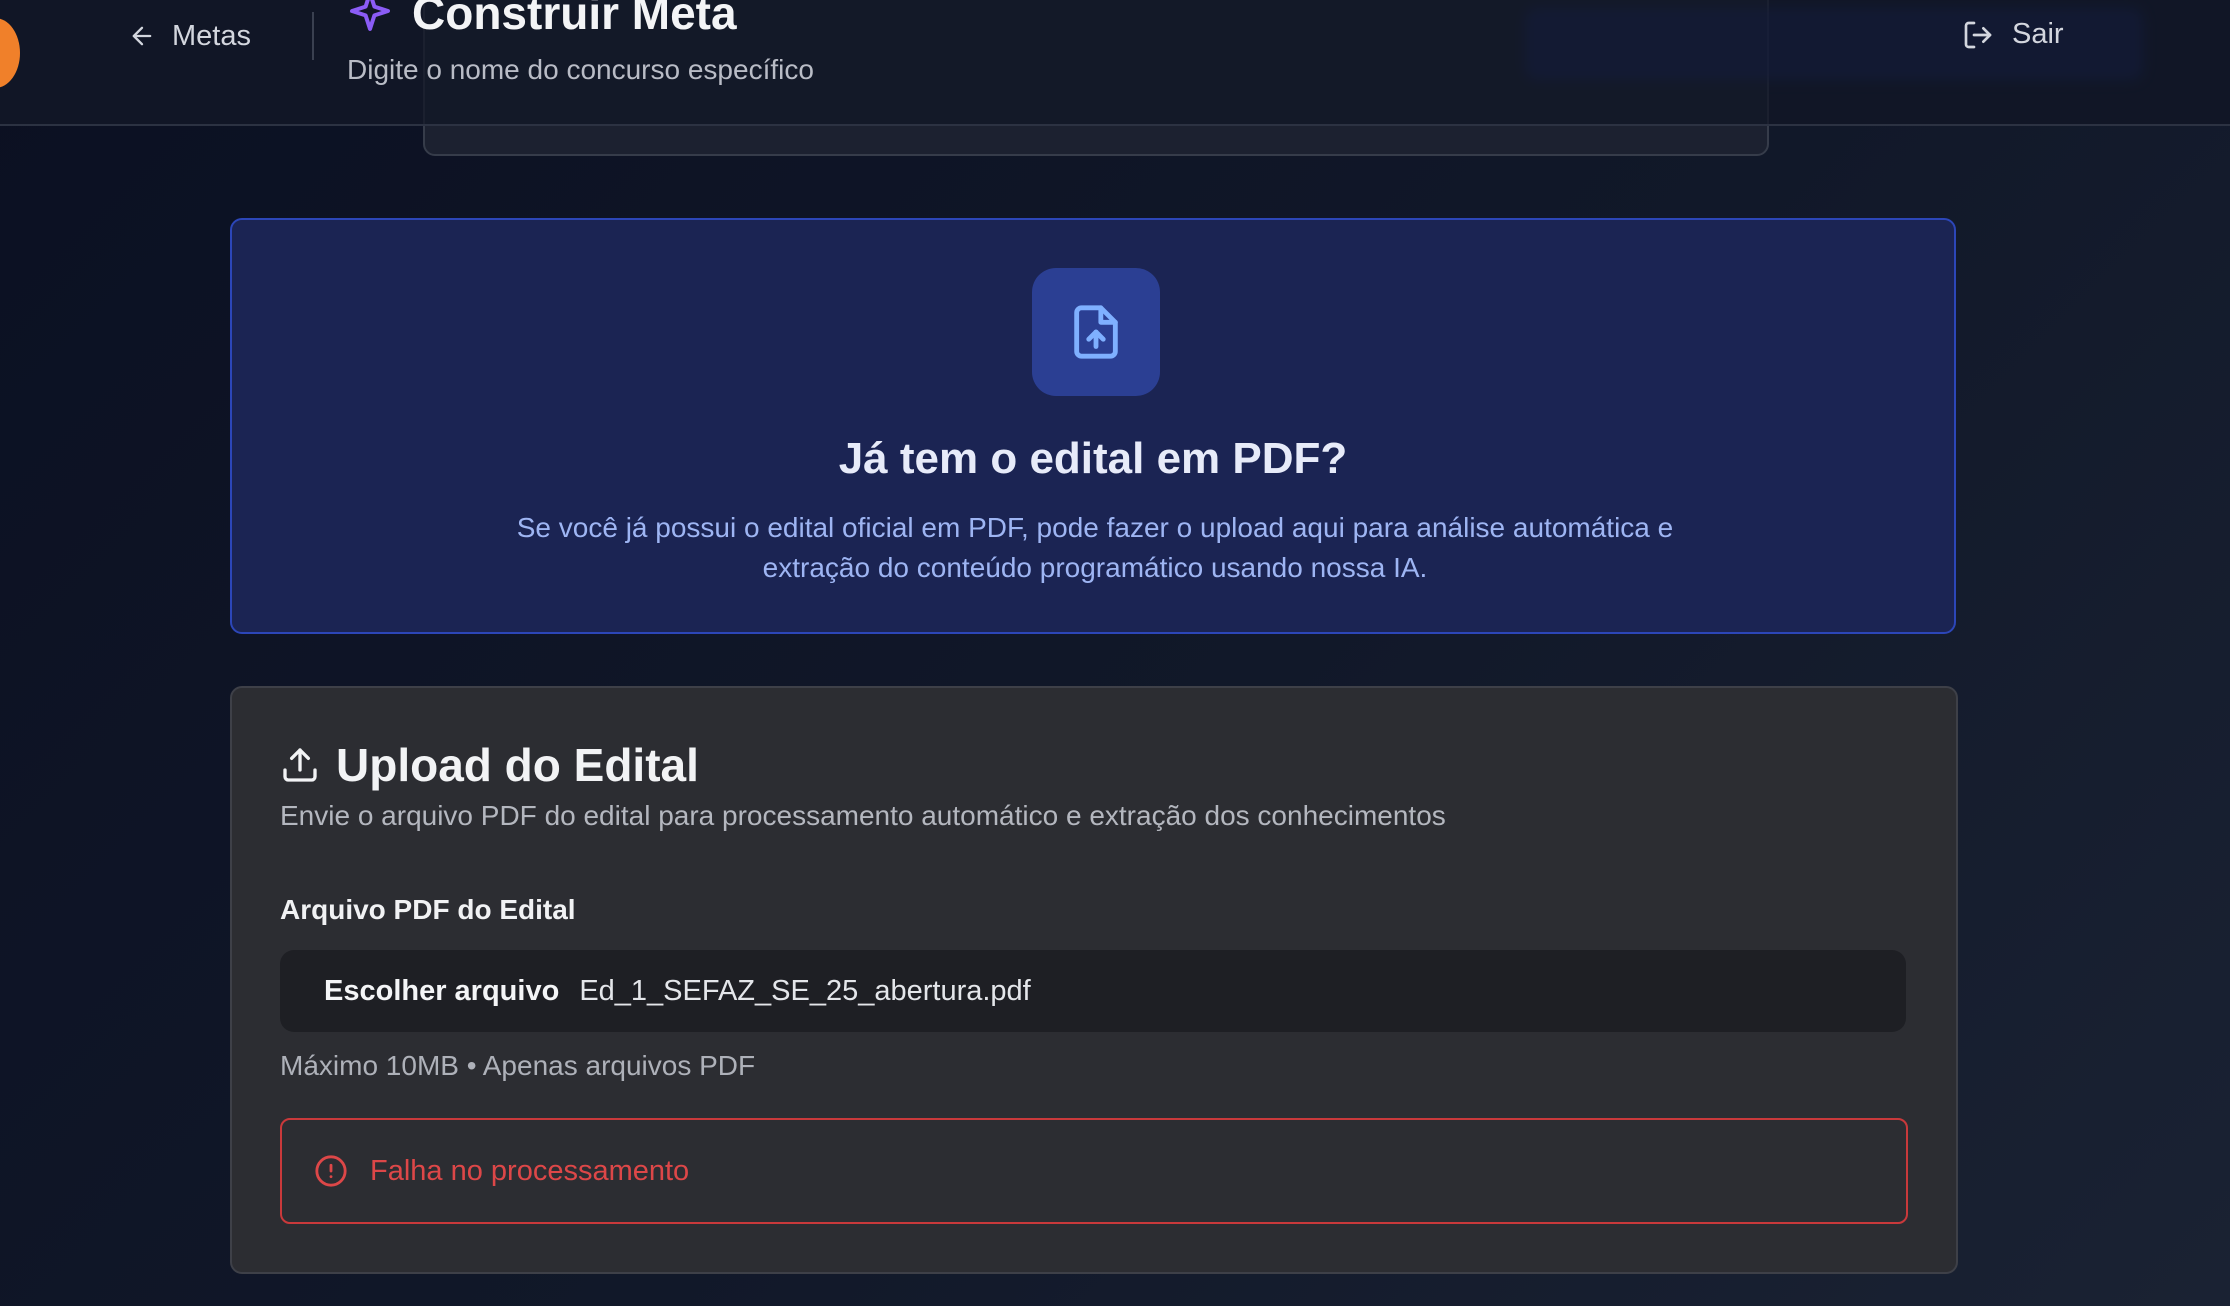 Image resolution: width=2230 pixels, height=1306 pixels. I want to click on header-divider, so click(313, 36).